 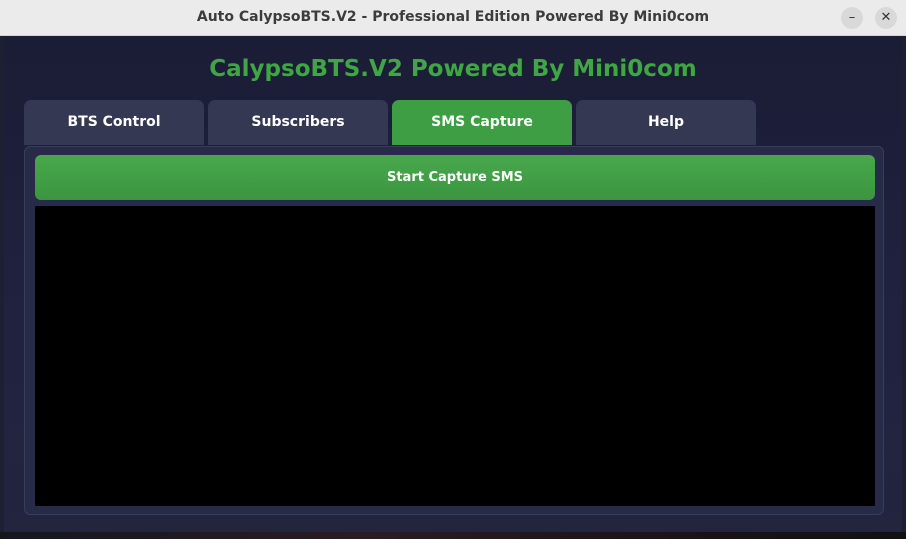 What do you see at coordinates (455, 177) in the screenshot?
I see `start-capture-sms-button: Start Capture SMS` at bounding box center [455, 177].